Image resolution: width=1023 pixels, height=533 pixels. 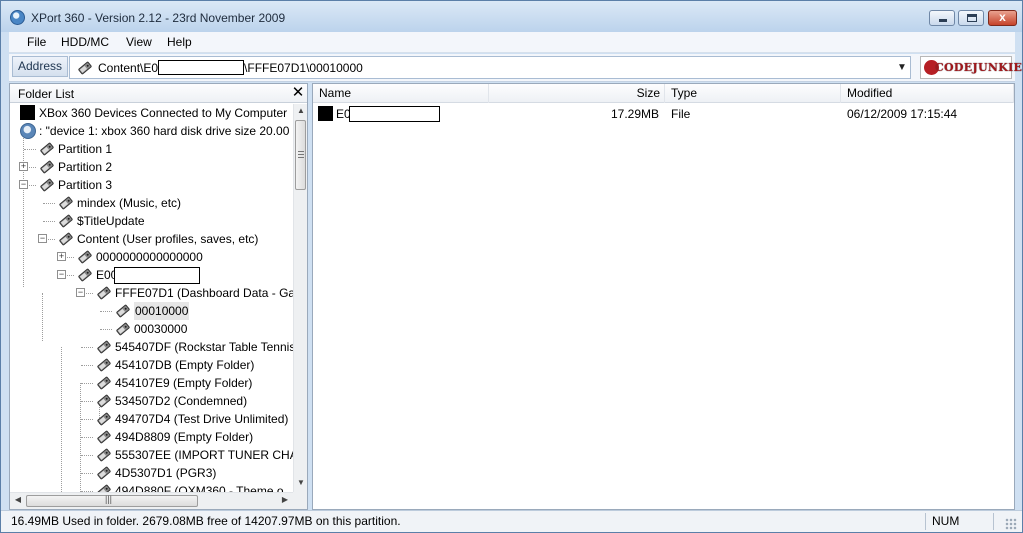 I want to click on tree-item: 454107E9 (Empty Folder), so click(x=151, y=383).